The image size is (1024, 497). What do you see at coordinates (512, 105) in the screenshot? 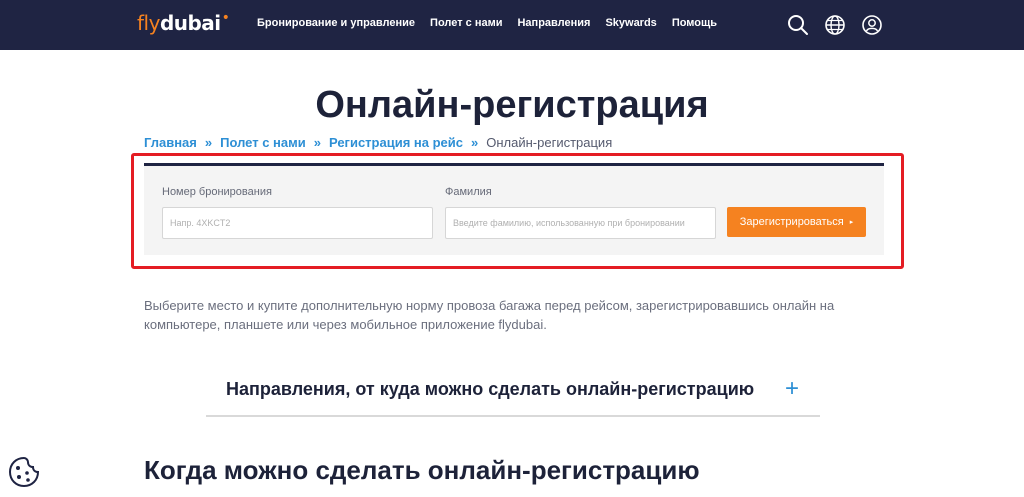
I see `page-title: Онлайн-регистрация` at bounding box center [512, 105].